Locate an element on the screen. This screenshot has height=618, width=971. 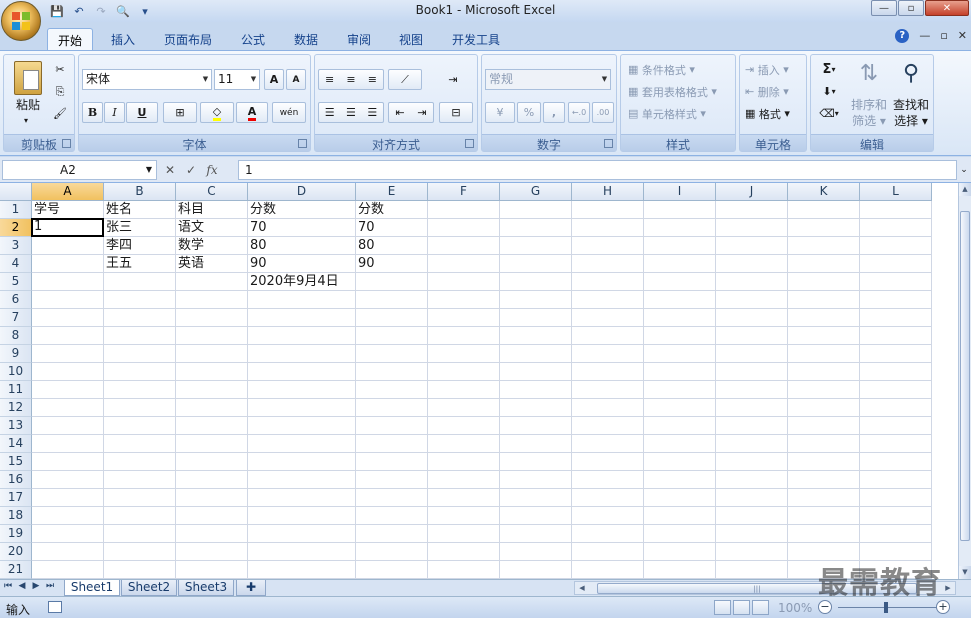
underline-button: U is located at coordinates (142, 112).